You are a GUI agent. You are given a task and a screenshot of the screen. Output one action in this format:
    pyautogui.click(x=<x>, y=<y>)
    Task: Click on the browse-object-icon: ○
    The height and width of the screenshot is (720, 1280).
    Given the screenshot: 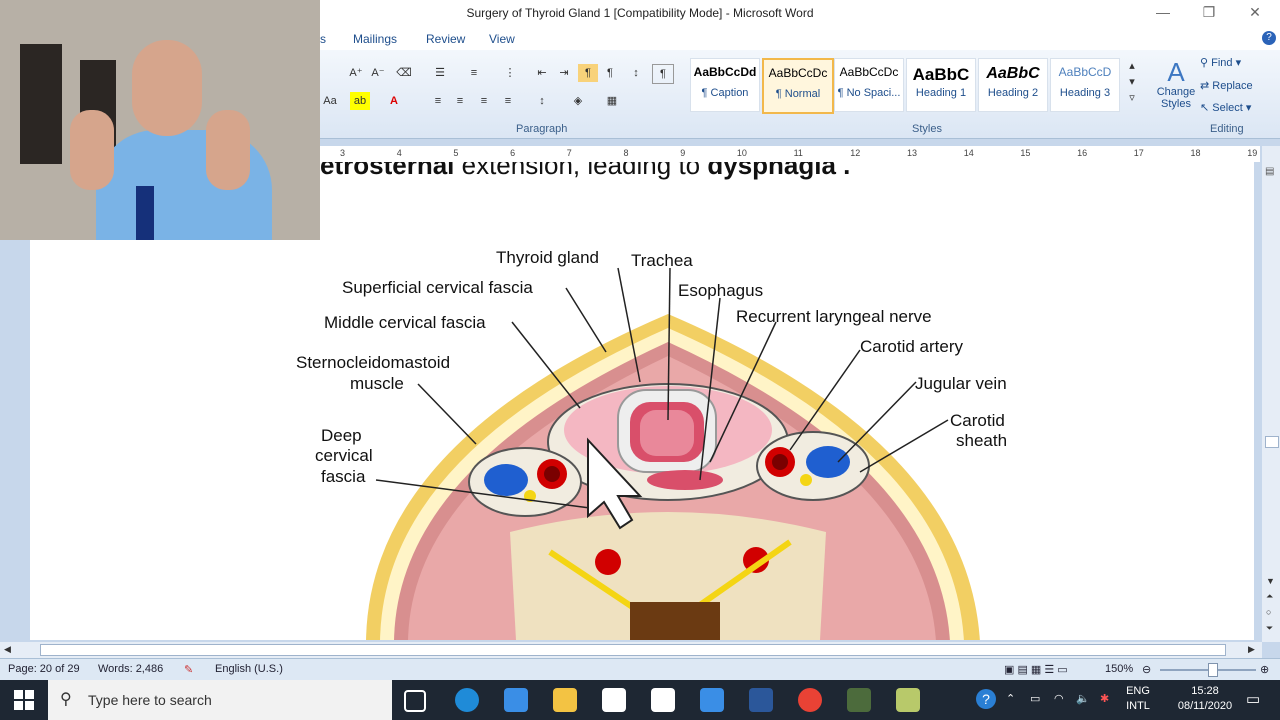 What is the action you would take?
    pyautogui.click(x=1268, y=612)
    